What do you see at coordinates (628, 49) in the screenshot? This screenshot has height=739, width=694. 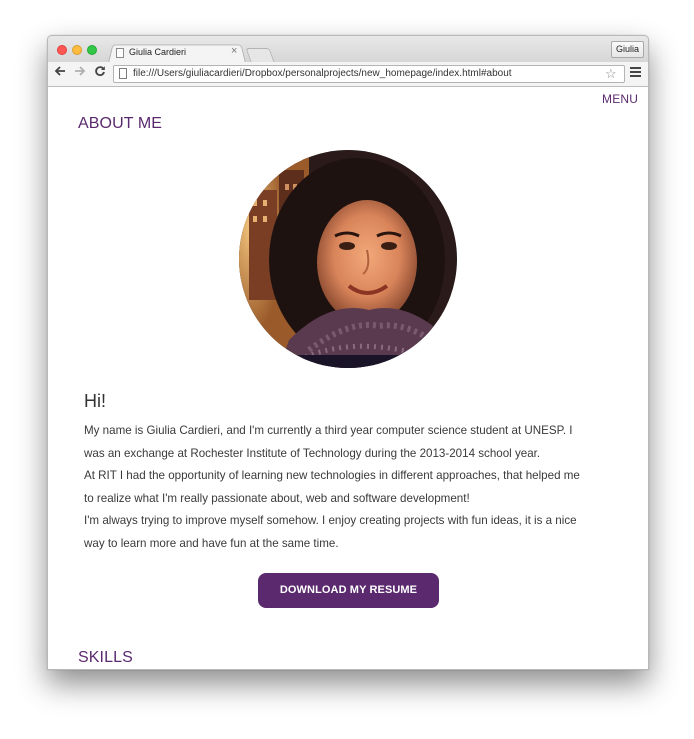 I see `profile-button: Giulia` at bounding box center [628, 49].